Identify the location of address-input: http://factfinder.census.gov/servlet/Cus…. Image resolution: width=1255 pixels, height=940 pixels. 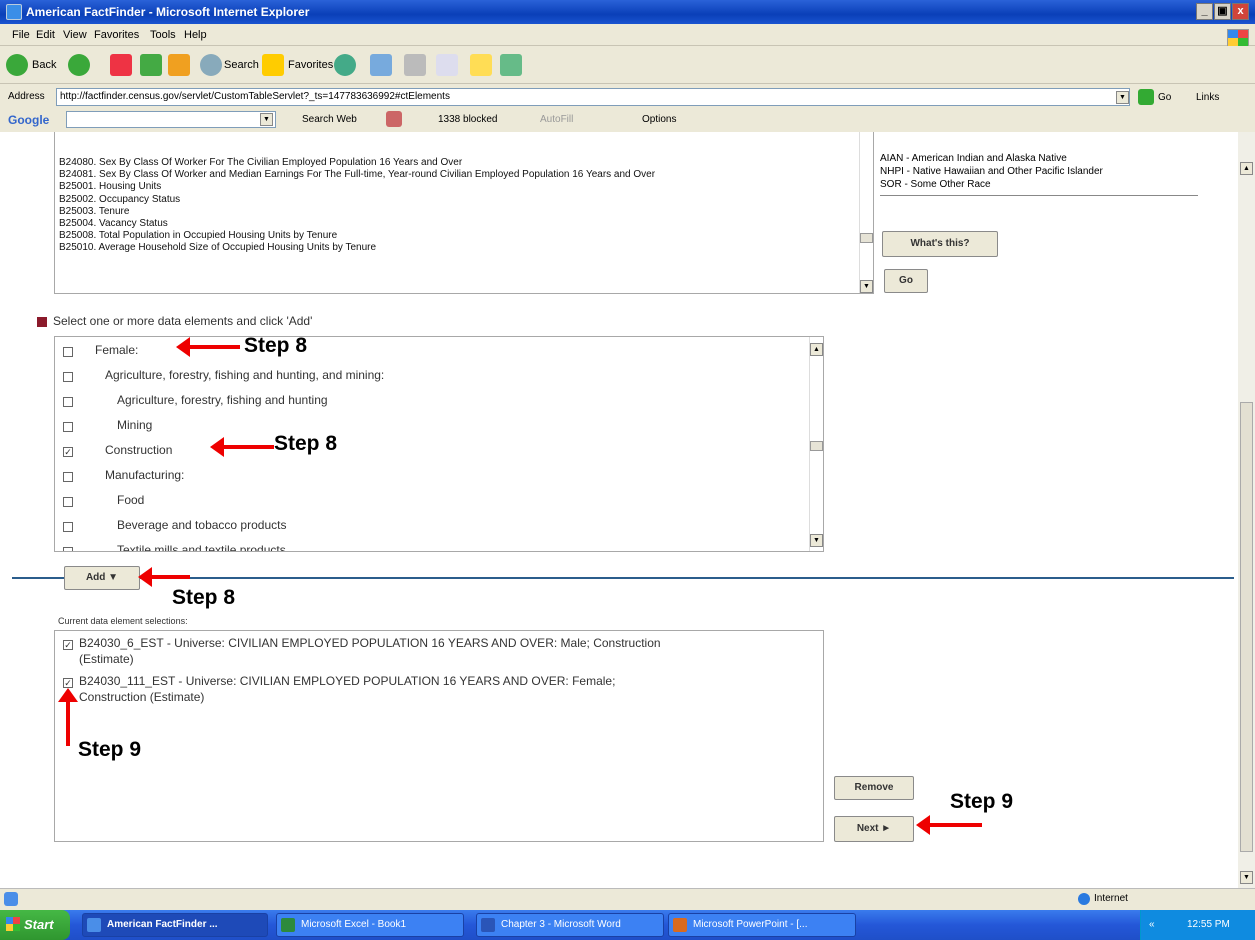
(593, 97).